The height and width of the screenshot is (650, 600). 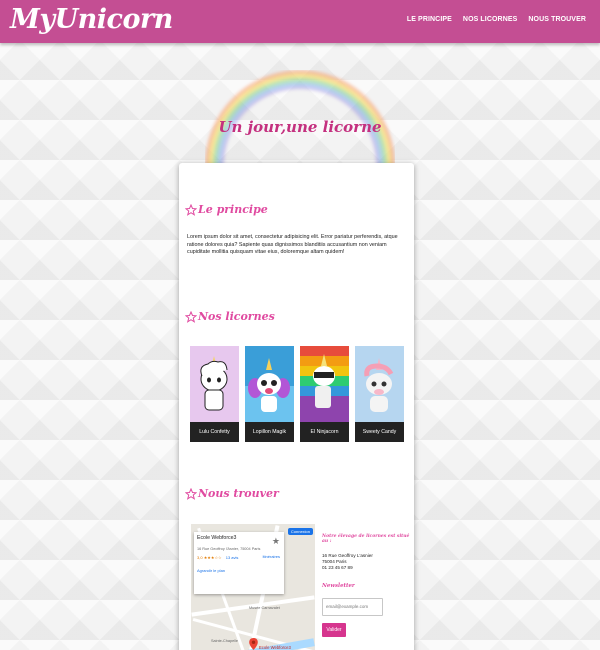 I want to click on submit-button: Valider, so click(x=334, y=629).